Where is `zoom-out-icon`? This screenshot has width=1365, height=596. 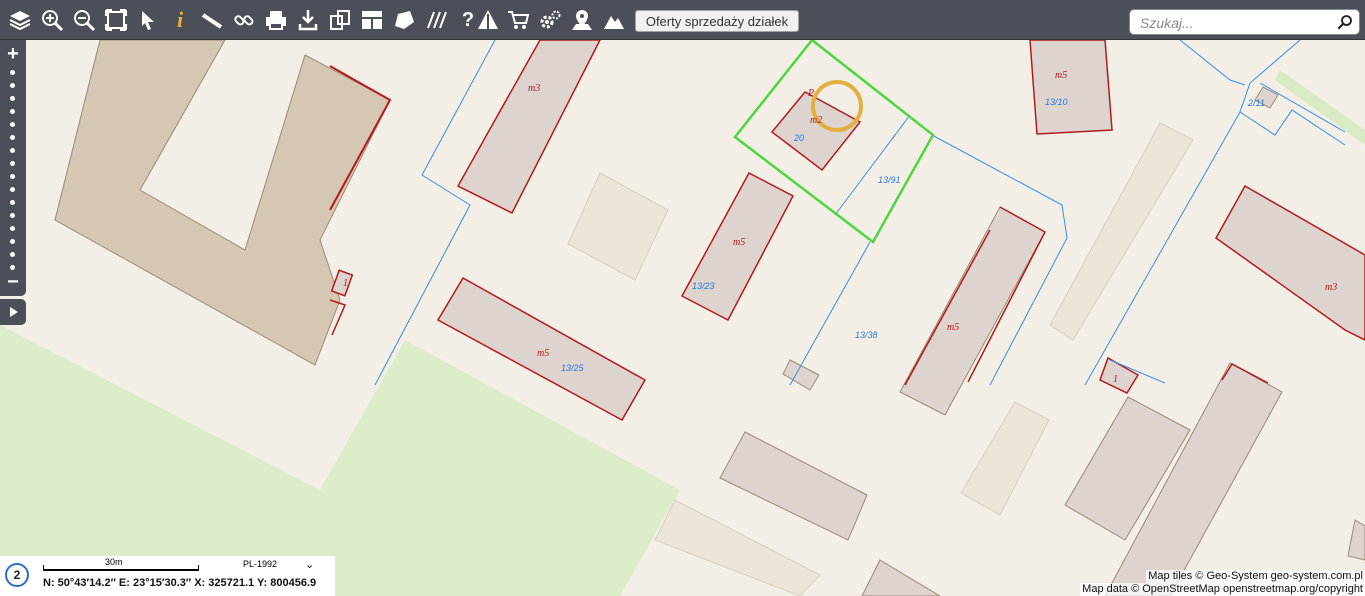 zoom-out-icon is located at coordinates (84, 20).